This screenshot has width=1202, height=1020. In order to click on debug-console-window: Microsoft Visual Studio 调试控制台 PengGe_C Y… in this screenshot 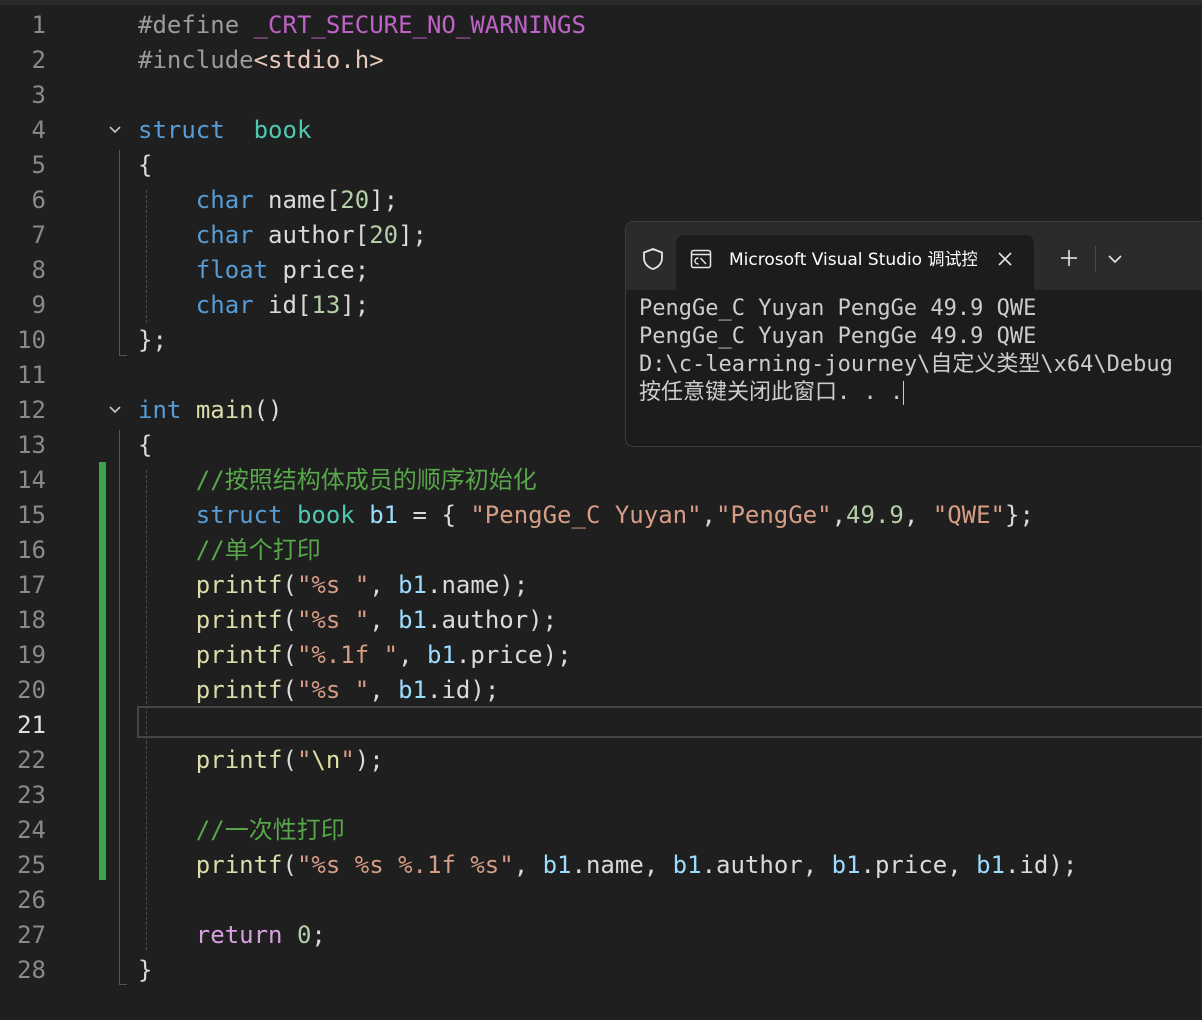, I will do `click(913, 334)`.